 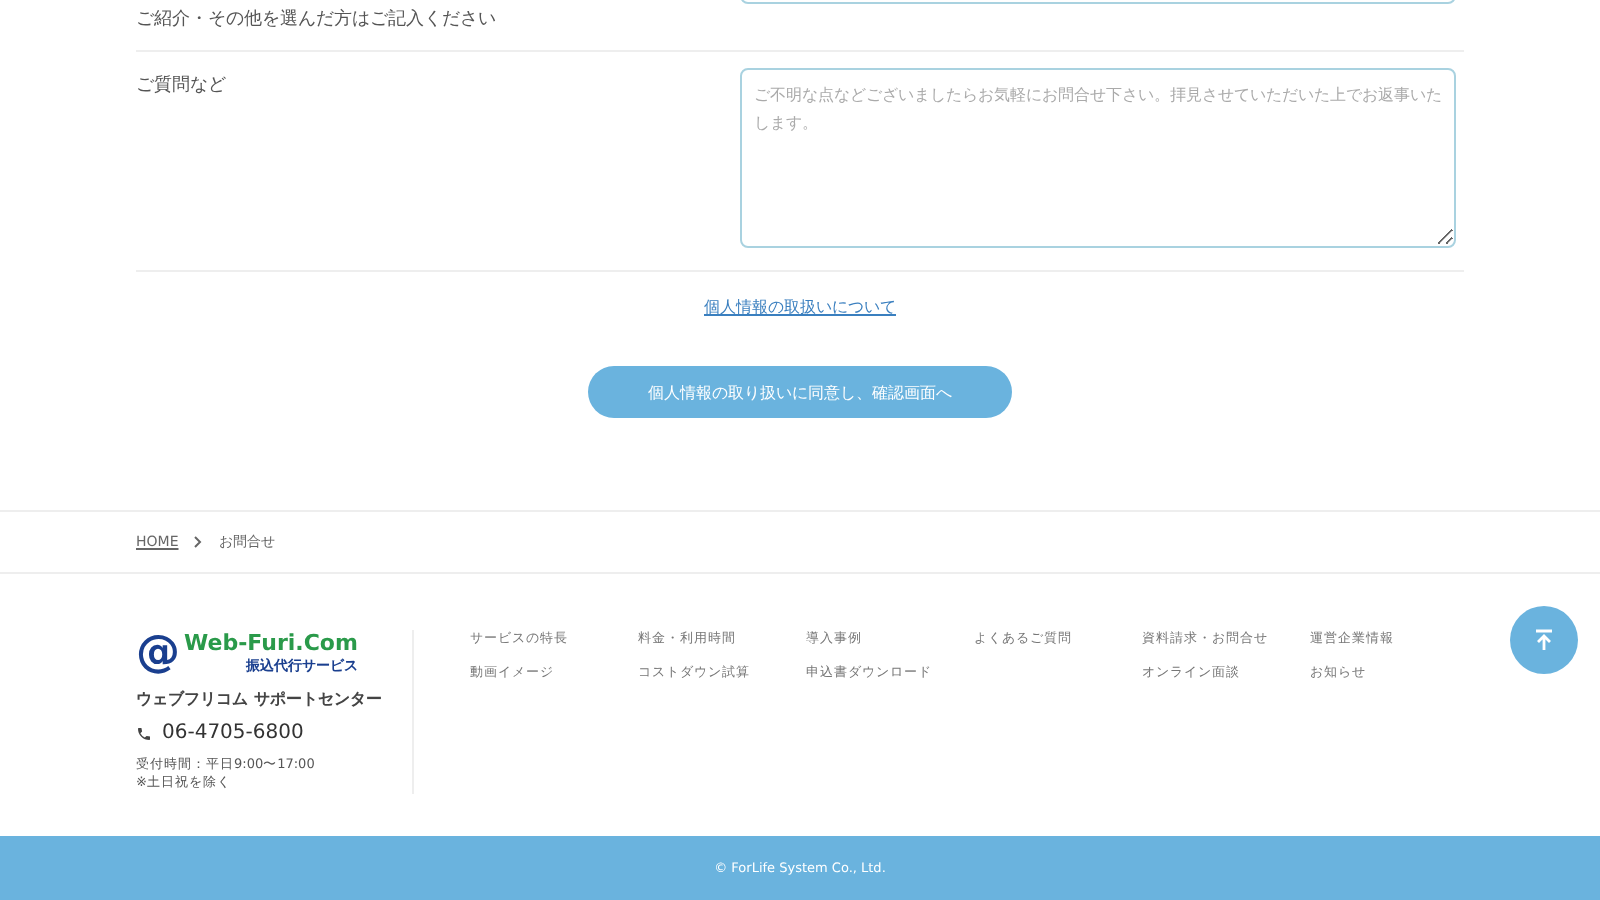 What do you see at coordinates (260, 699) in the screenshot?
I see `support-center-name: ウェブフリコム サポートセンター` at bounding box center [260, 699].